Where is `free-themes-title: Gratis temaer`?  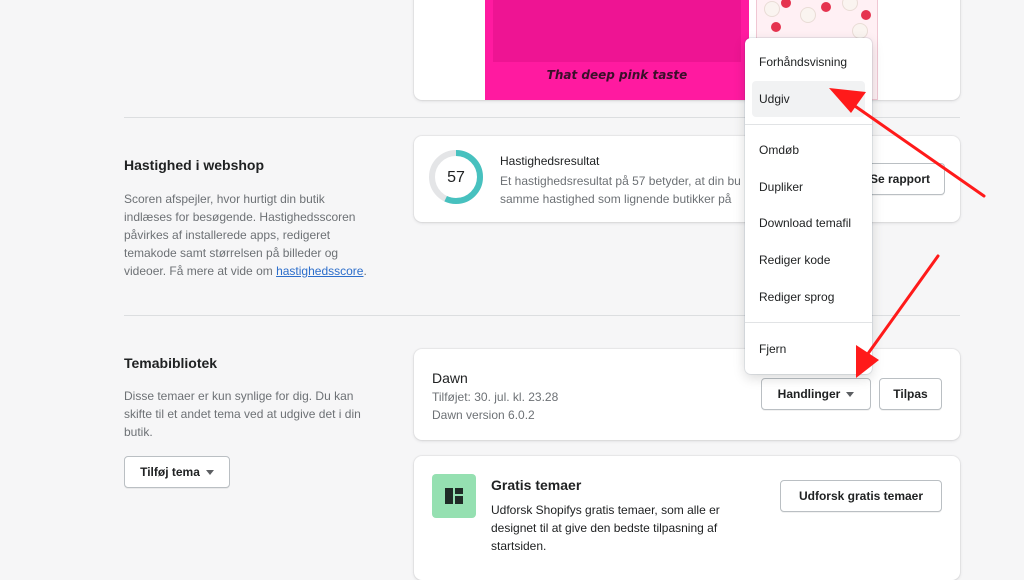 free-themes-title: Gratis temaer is located at coordinates (536, 485).